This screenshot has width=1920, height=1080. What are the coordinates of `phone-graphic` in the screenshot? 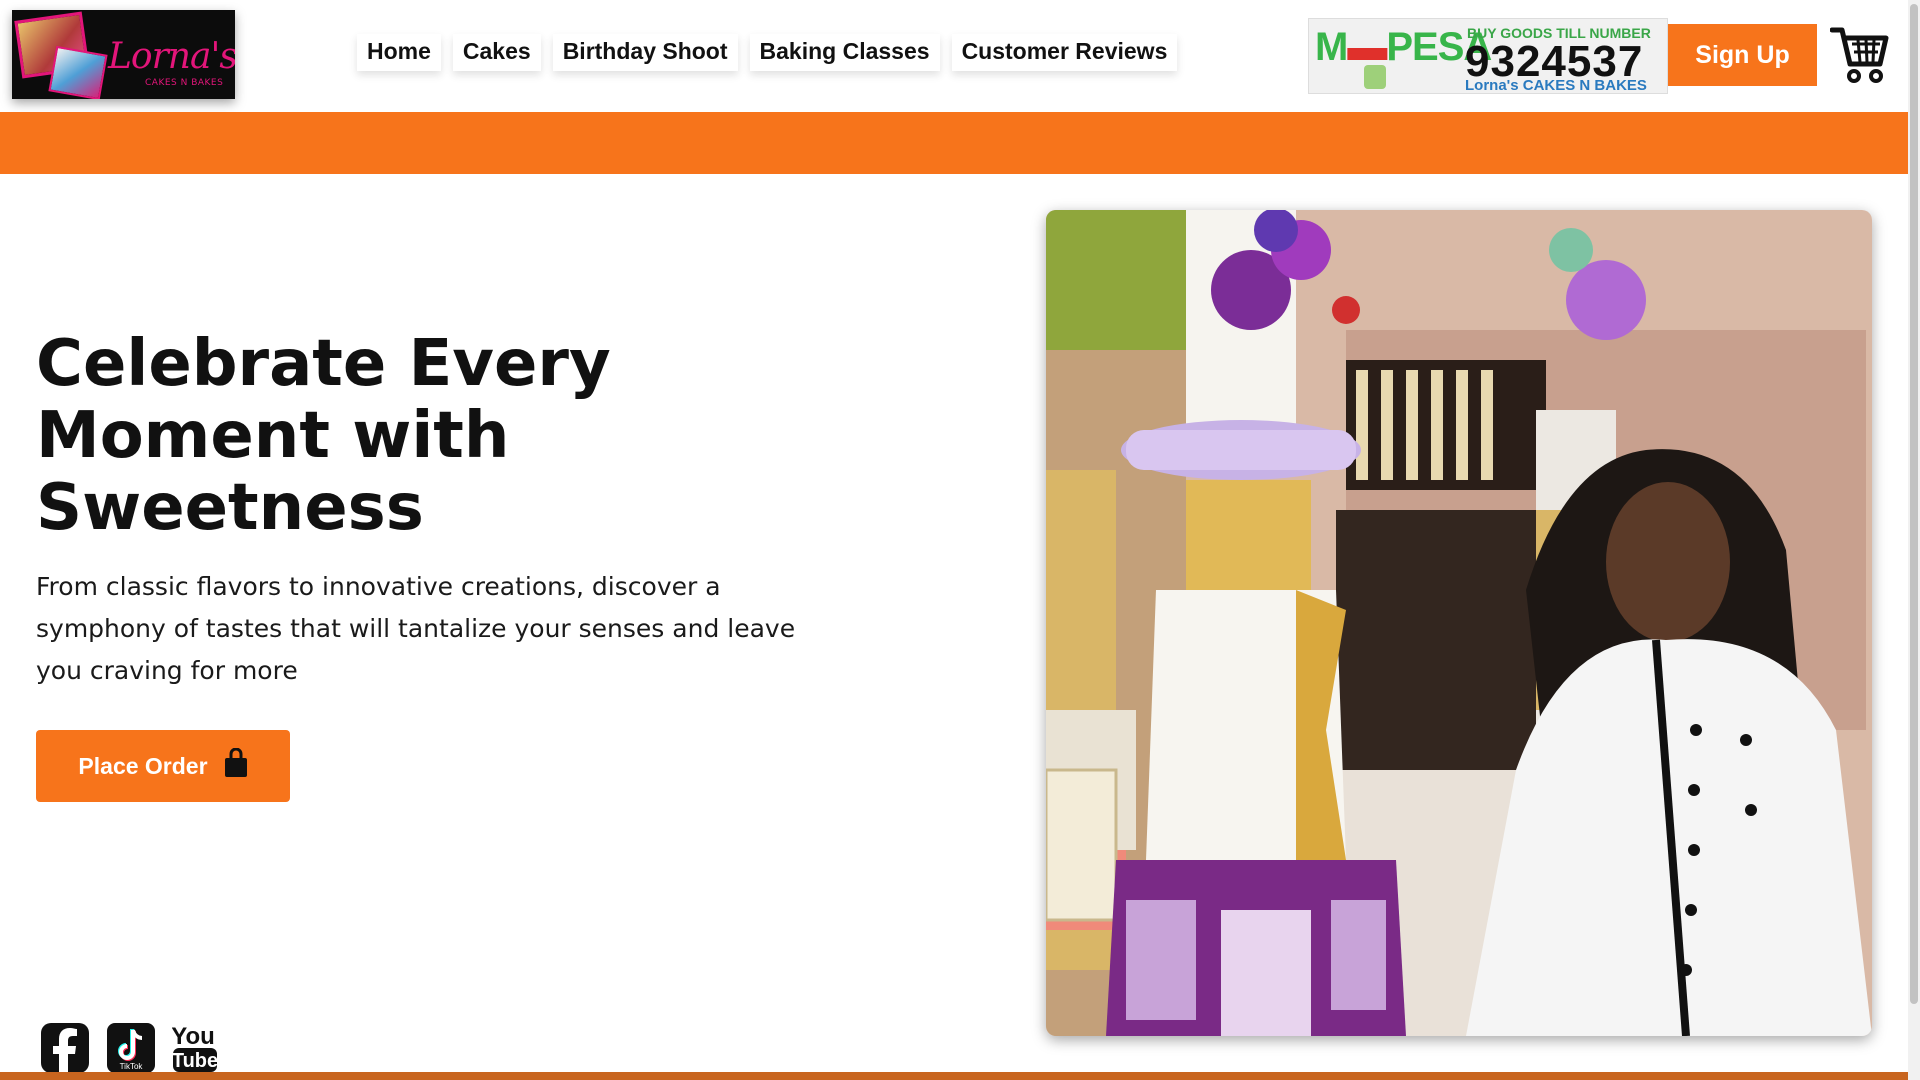 It's located at (1375, 77).